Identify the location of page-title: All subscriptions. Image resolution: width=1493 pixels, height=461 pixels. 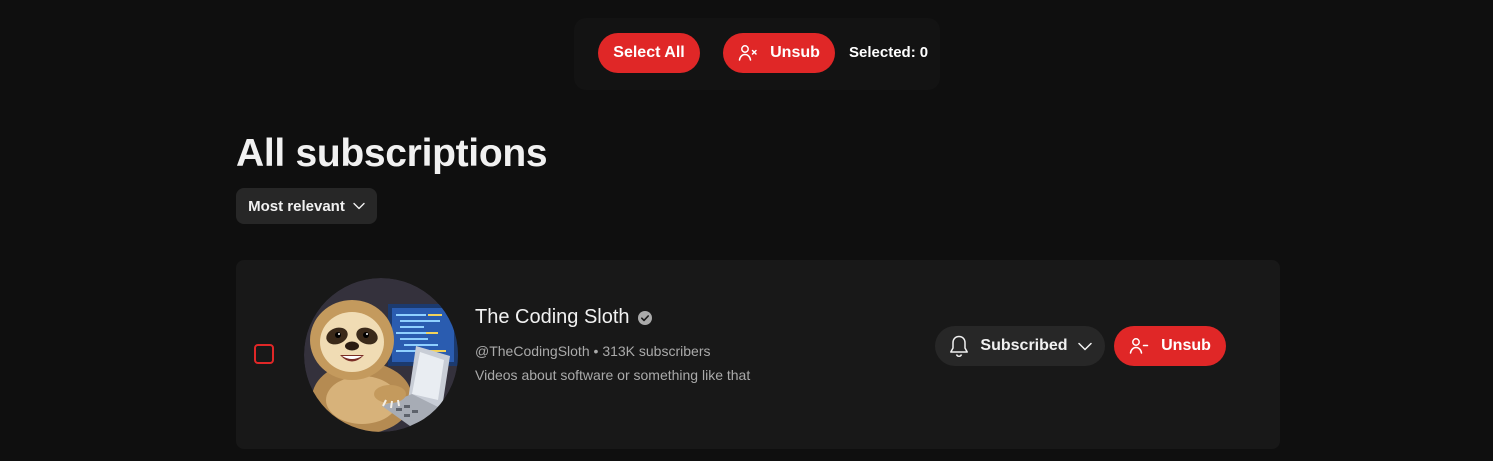
(392, 153).